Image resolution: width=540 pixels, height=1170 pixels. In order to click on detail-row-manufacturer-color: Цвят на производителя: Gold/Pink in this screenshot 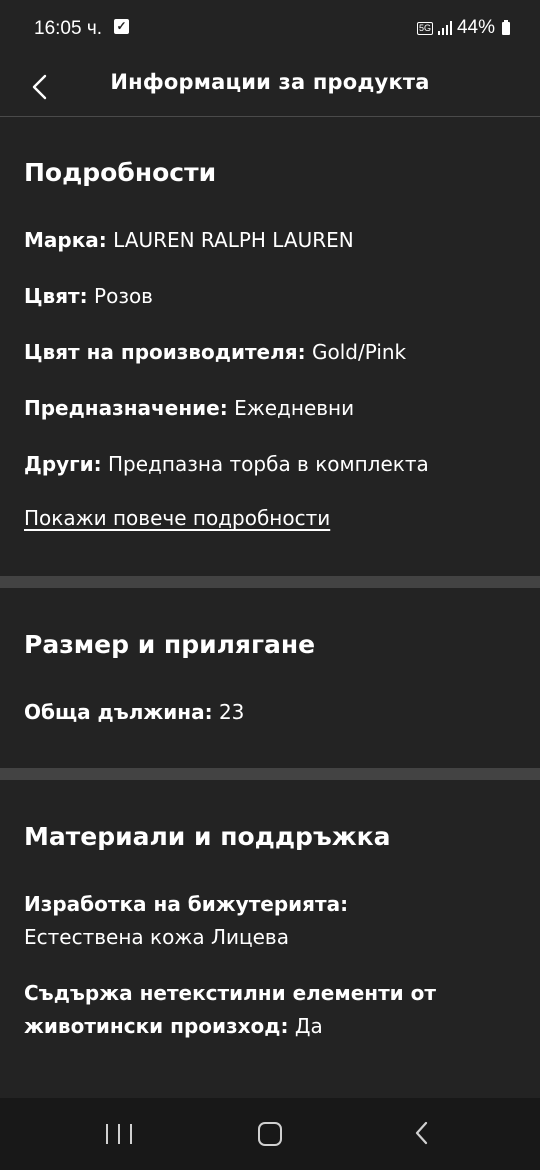, I will do `click(215, 352)`.